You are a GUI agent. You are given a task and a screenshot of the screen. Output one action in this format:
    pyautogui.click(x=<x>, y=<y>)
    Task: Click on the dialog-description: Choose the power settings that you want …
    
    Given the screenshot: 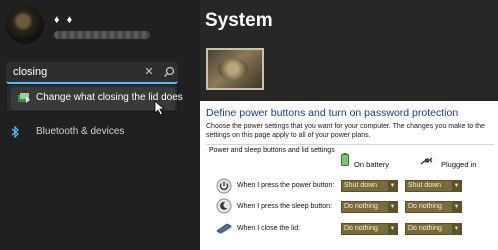 What is the action you would take?
    pyautogui.click(x=345, y=131)
    